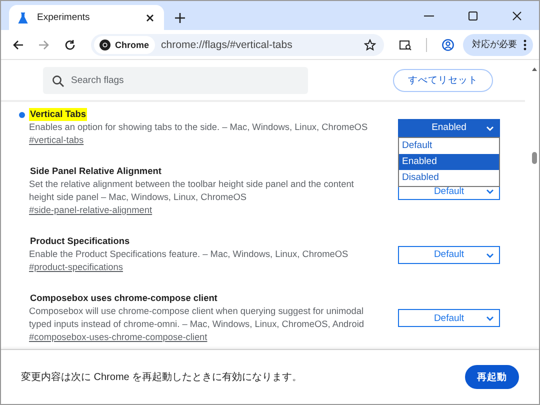 This screenshot has width=540, height=405. I want to click on flag-select: Enabled, so click(449, 127).